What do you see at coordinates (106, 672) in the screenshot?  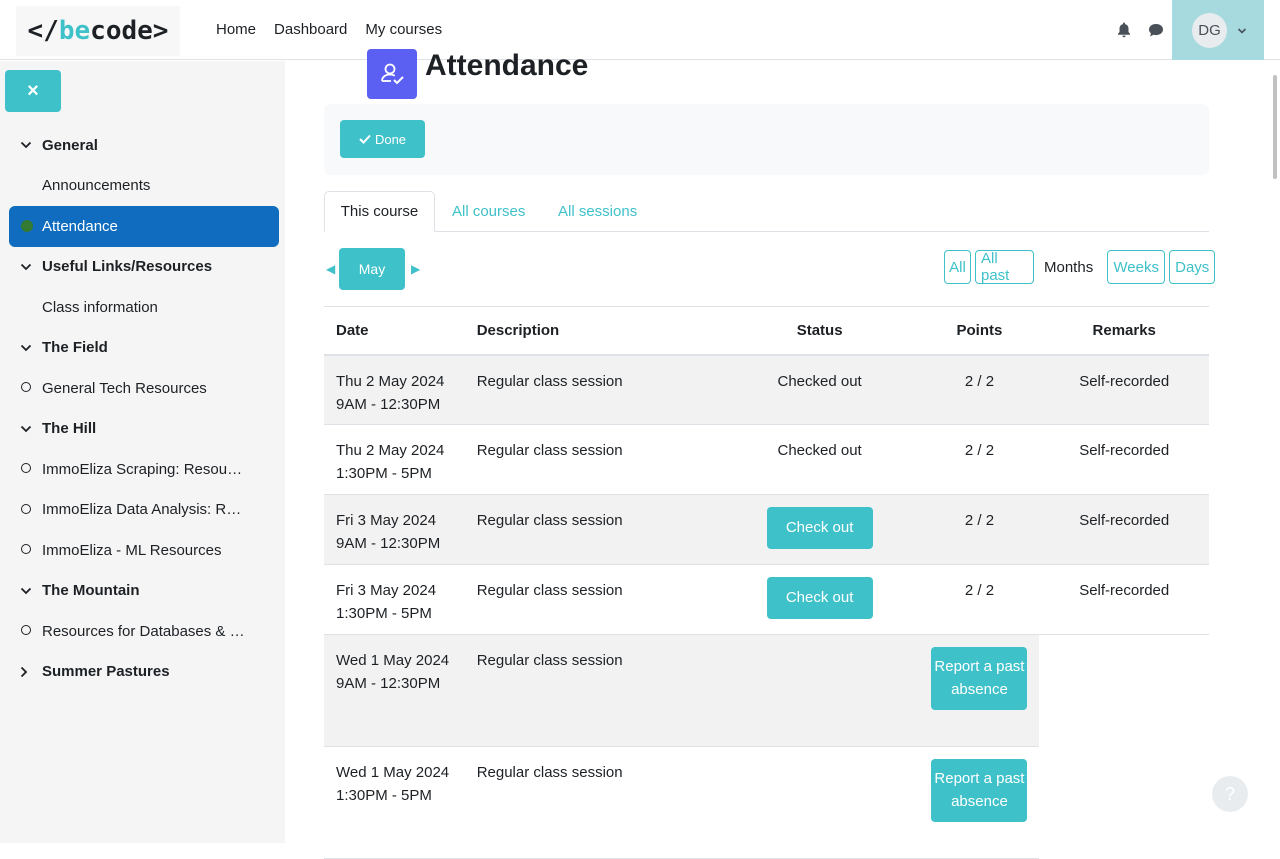 I see `section-label: Summer Pastures` at bounding box center [106, 672].